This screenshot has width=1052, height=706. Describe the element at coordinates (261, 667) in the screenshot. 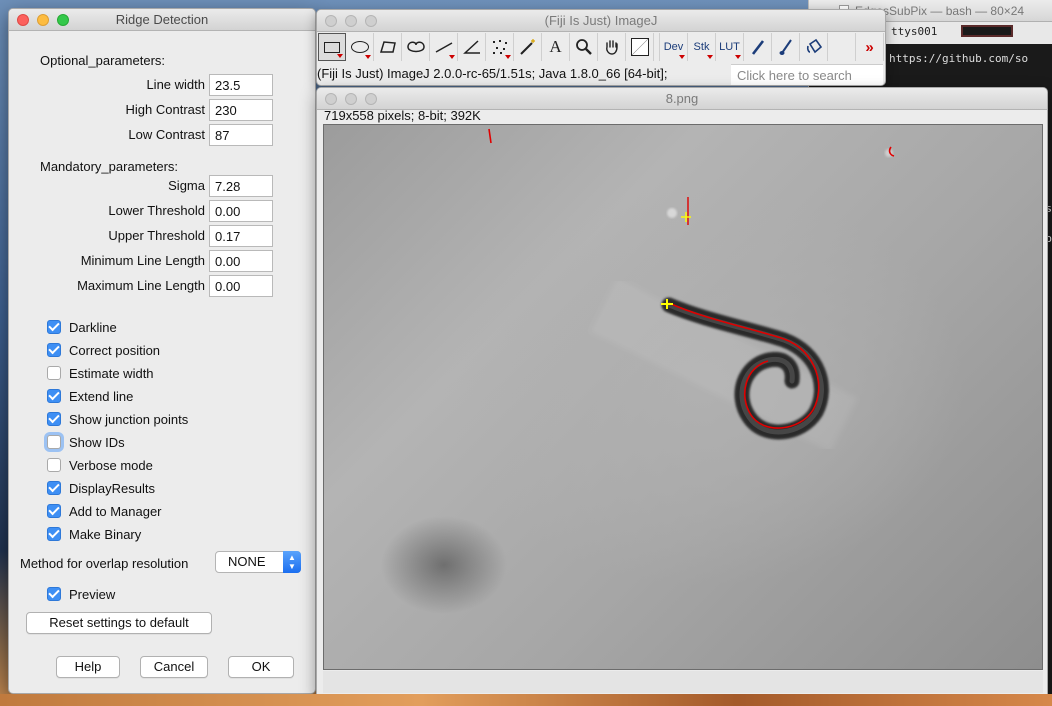

I see `ok-button: OK` at that location.